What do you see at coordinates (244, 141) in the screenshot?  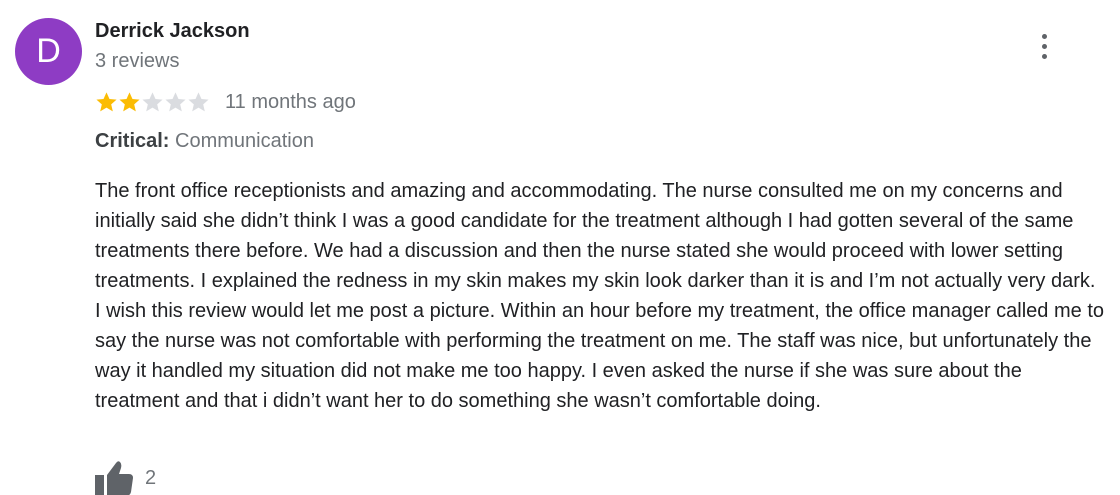 I see `critical-value: Communication` at bounding box center [244, 141].